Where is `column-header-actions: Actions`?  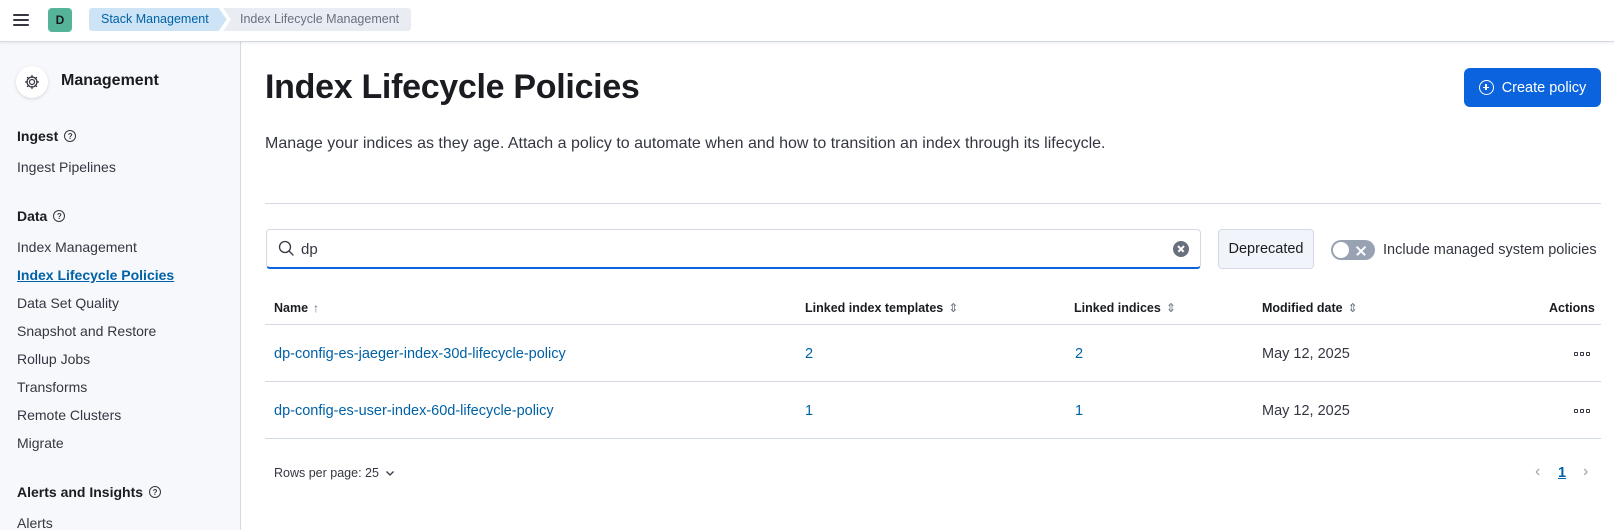 column-header-actions: Actions is located at coordinates (1572, 308).